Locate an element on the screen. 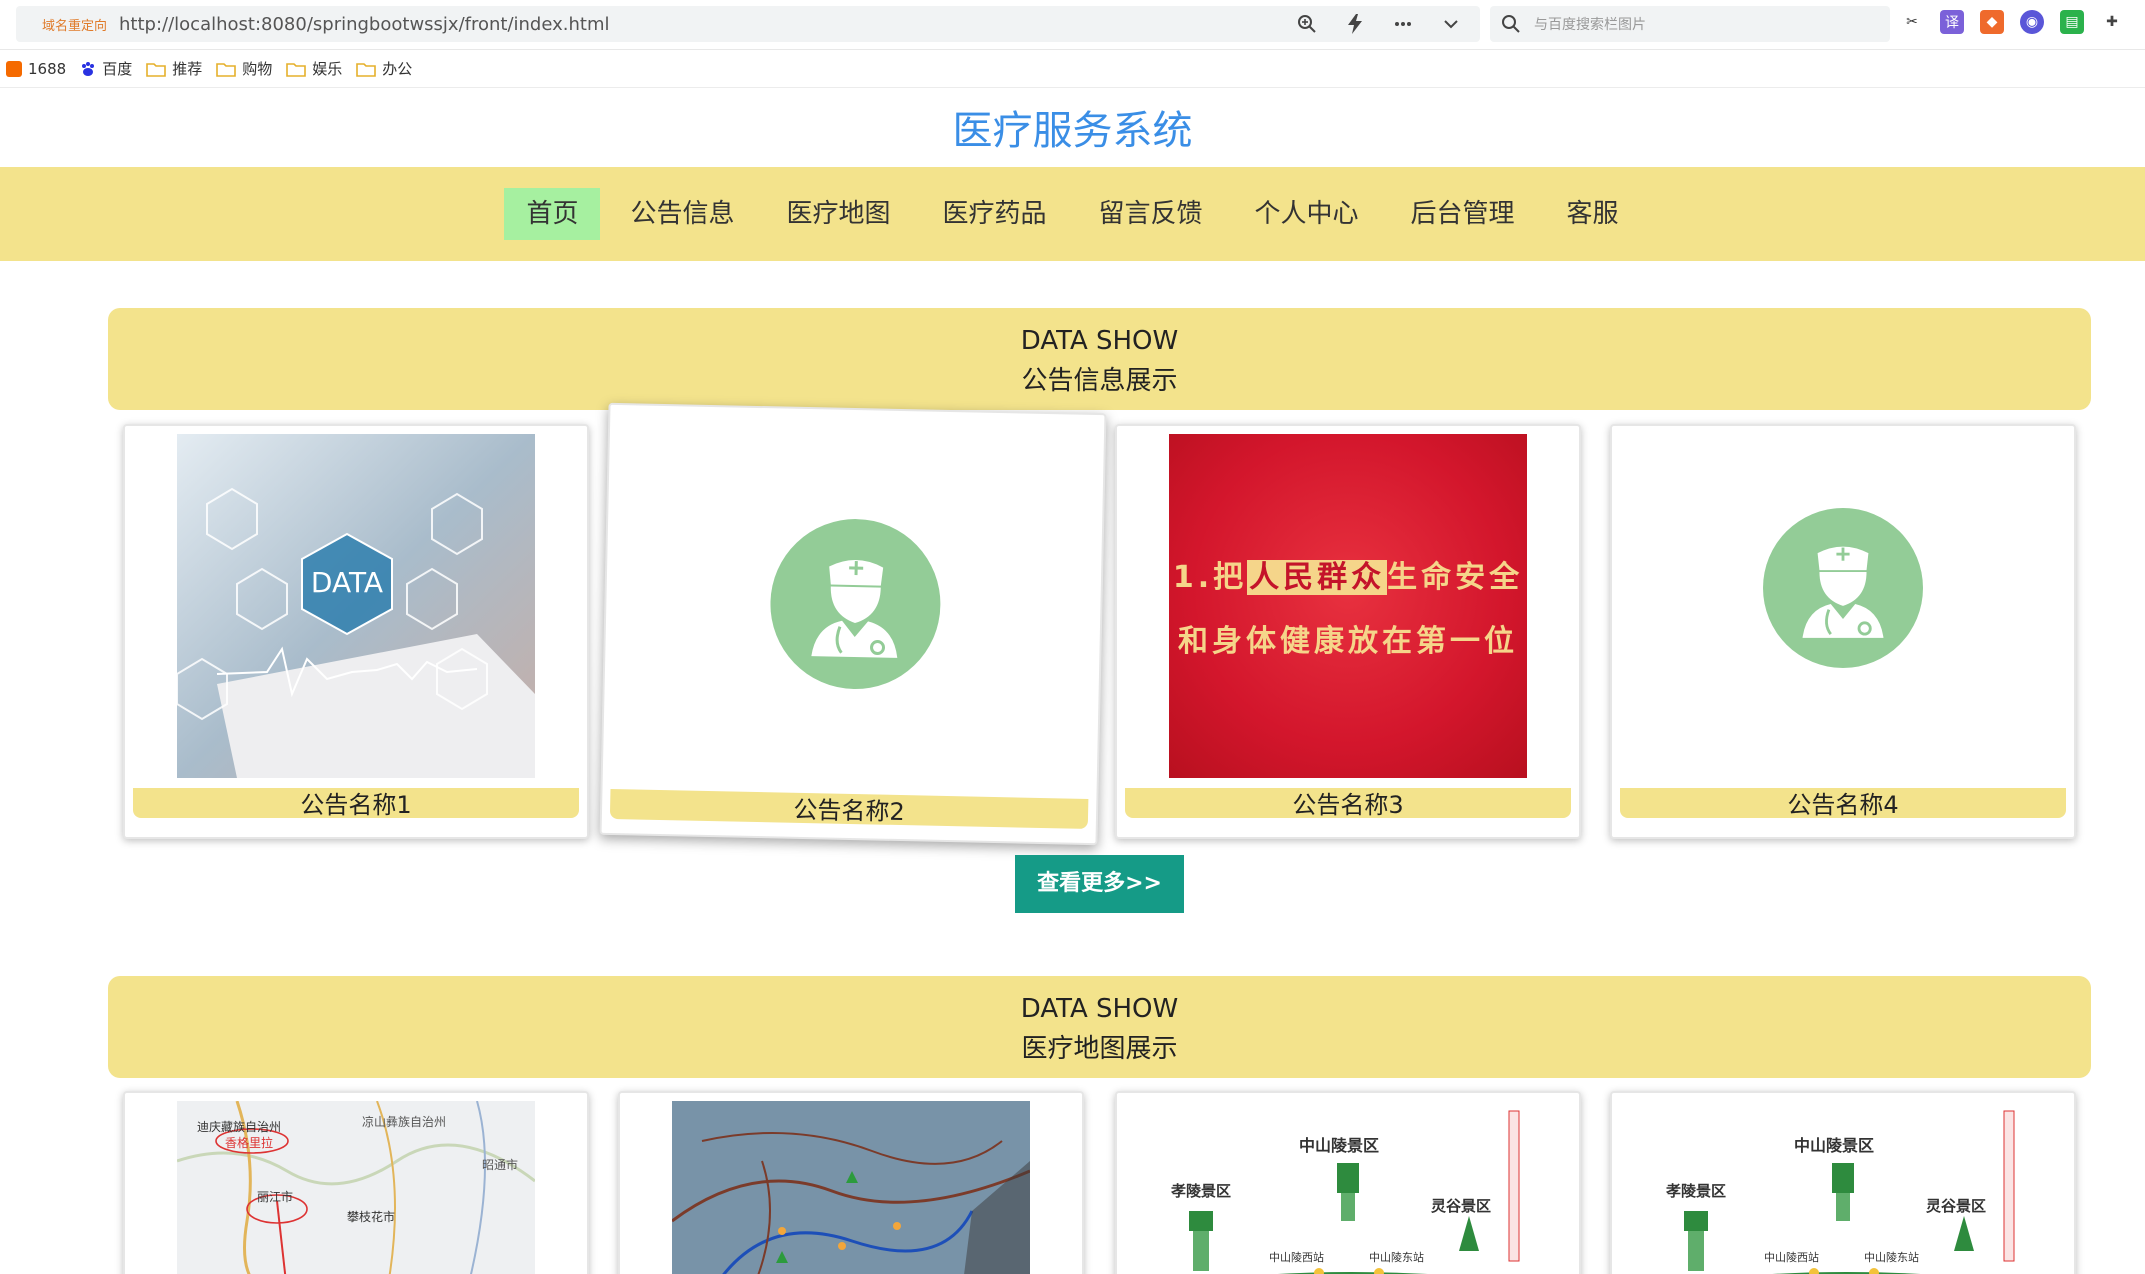 The image size is (2145, 1274). announcement-card: DATA 公告名称1 is located at coordinates (356, 631).